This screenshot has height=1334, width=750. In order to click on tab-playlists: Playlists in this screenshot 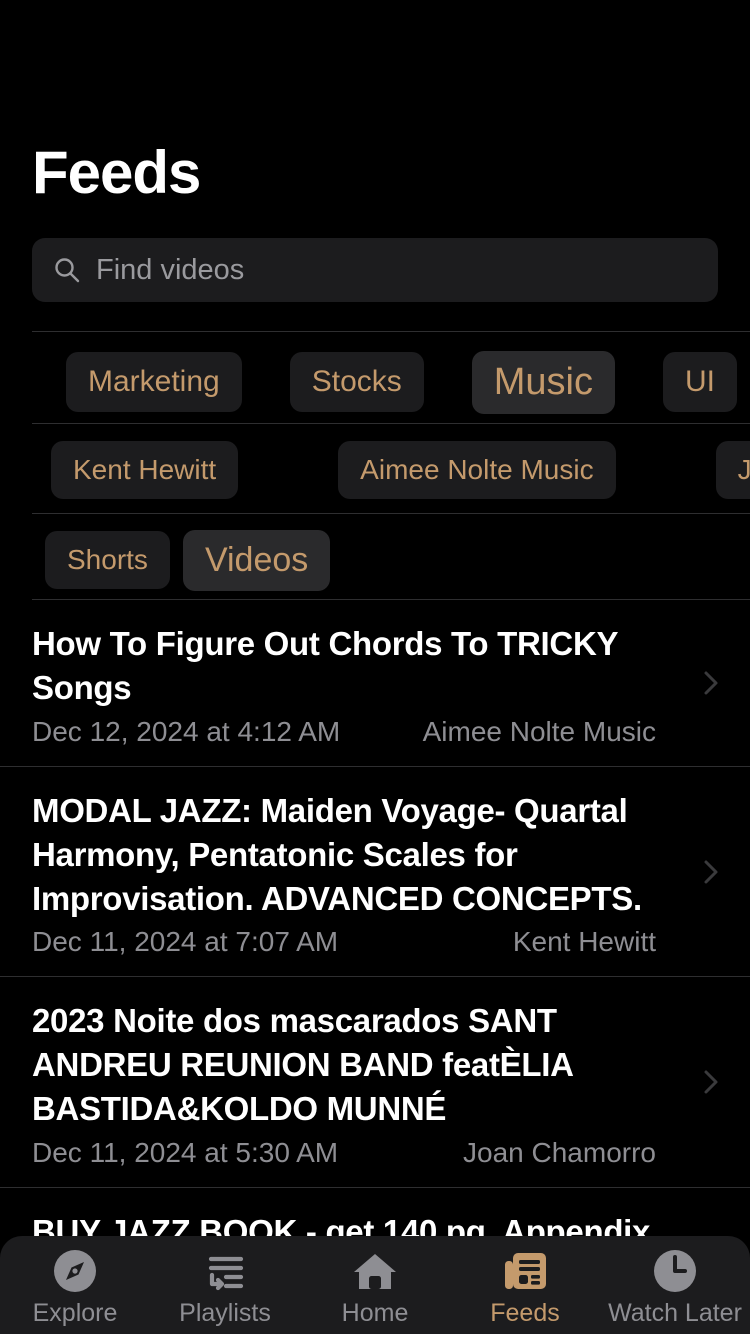, I will do `click(225, 1286)`.